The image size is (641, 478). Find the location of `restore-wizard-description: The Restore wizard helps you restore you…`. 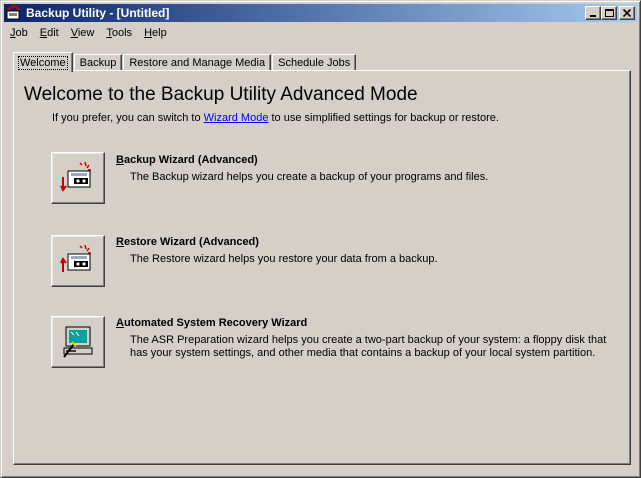

restore-wizard-description: The Restore wizard helps you restore you… is located at coordinates (284, 259).